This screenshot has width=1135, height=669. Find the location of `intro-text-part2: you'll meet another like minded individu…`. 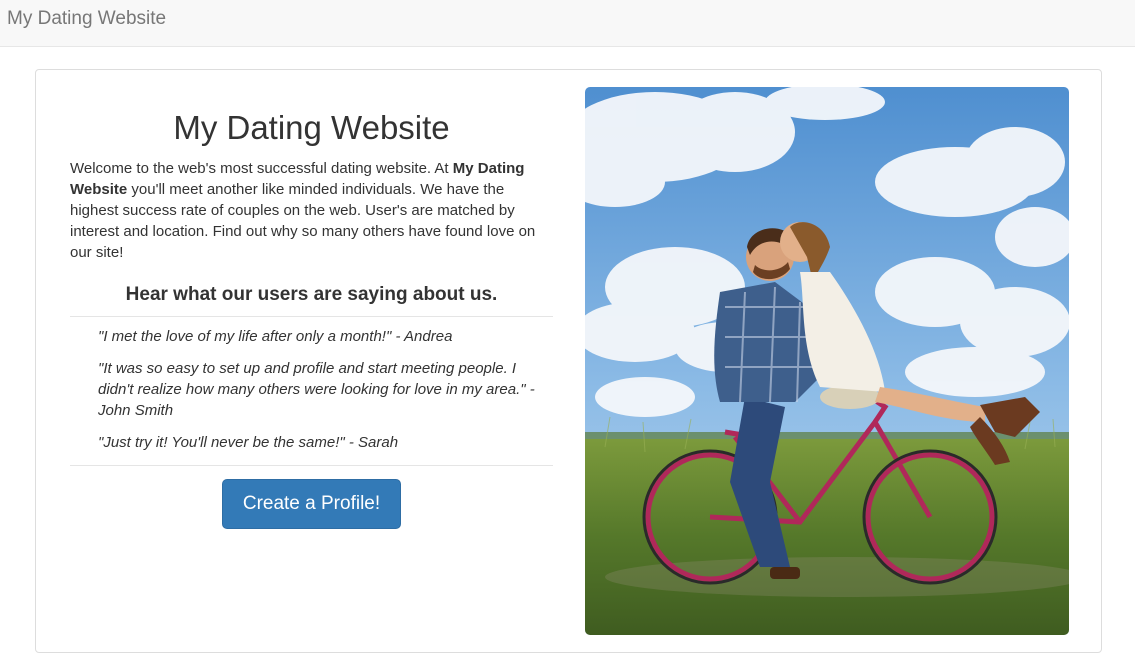

intro-text-part2: you'll meet another like minded individu… is located at coordinates (303, 221).